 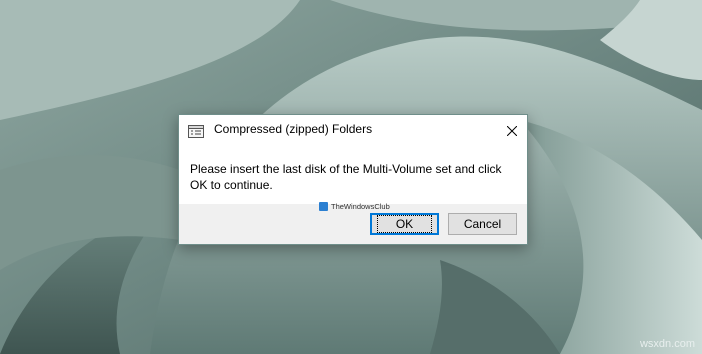 I want to click on watermark-text: TheWindowsClub, so click(x=360, y=206).